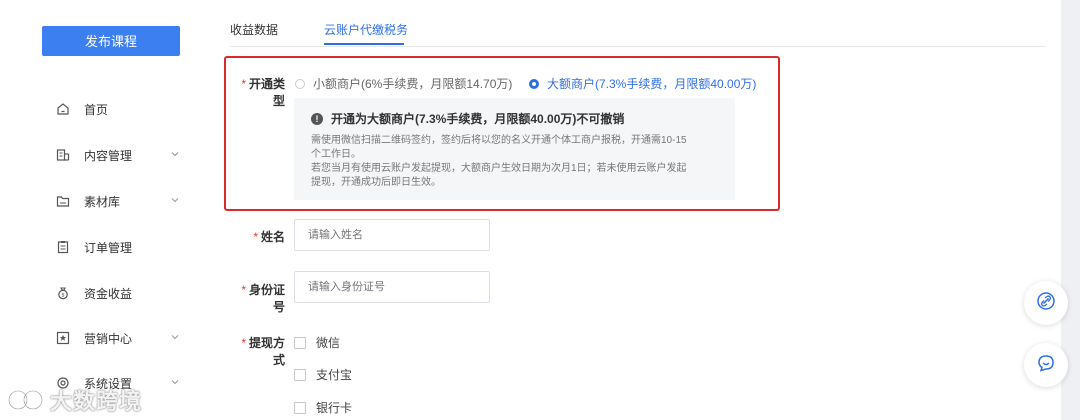 This screenshot has height=420, width=1080. What do you see at coordinates (392, 235) in the screenshot?
I see `name-input` at bounding box center [392, 235].